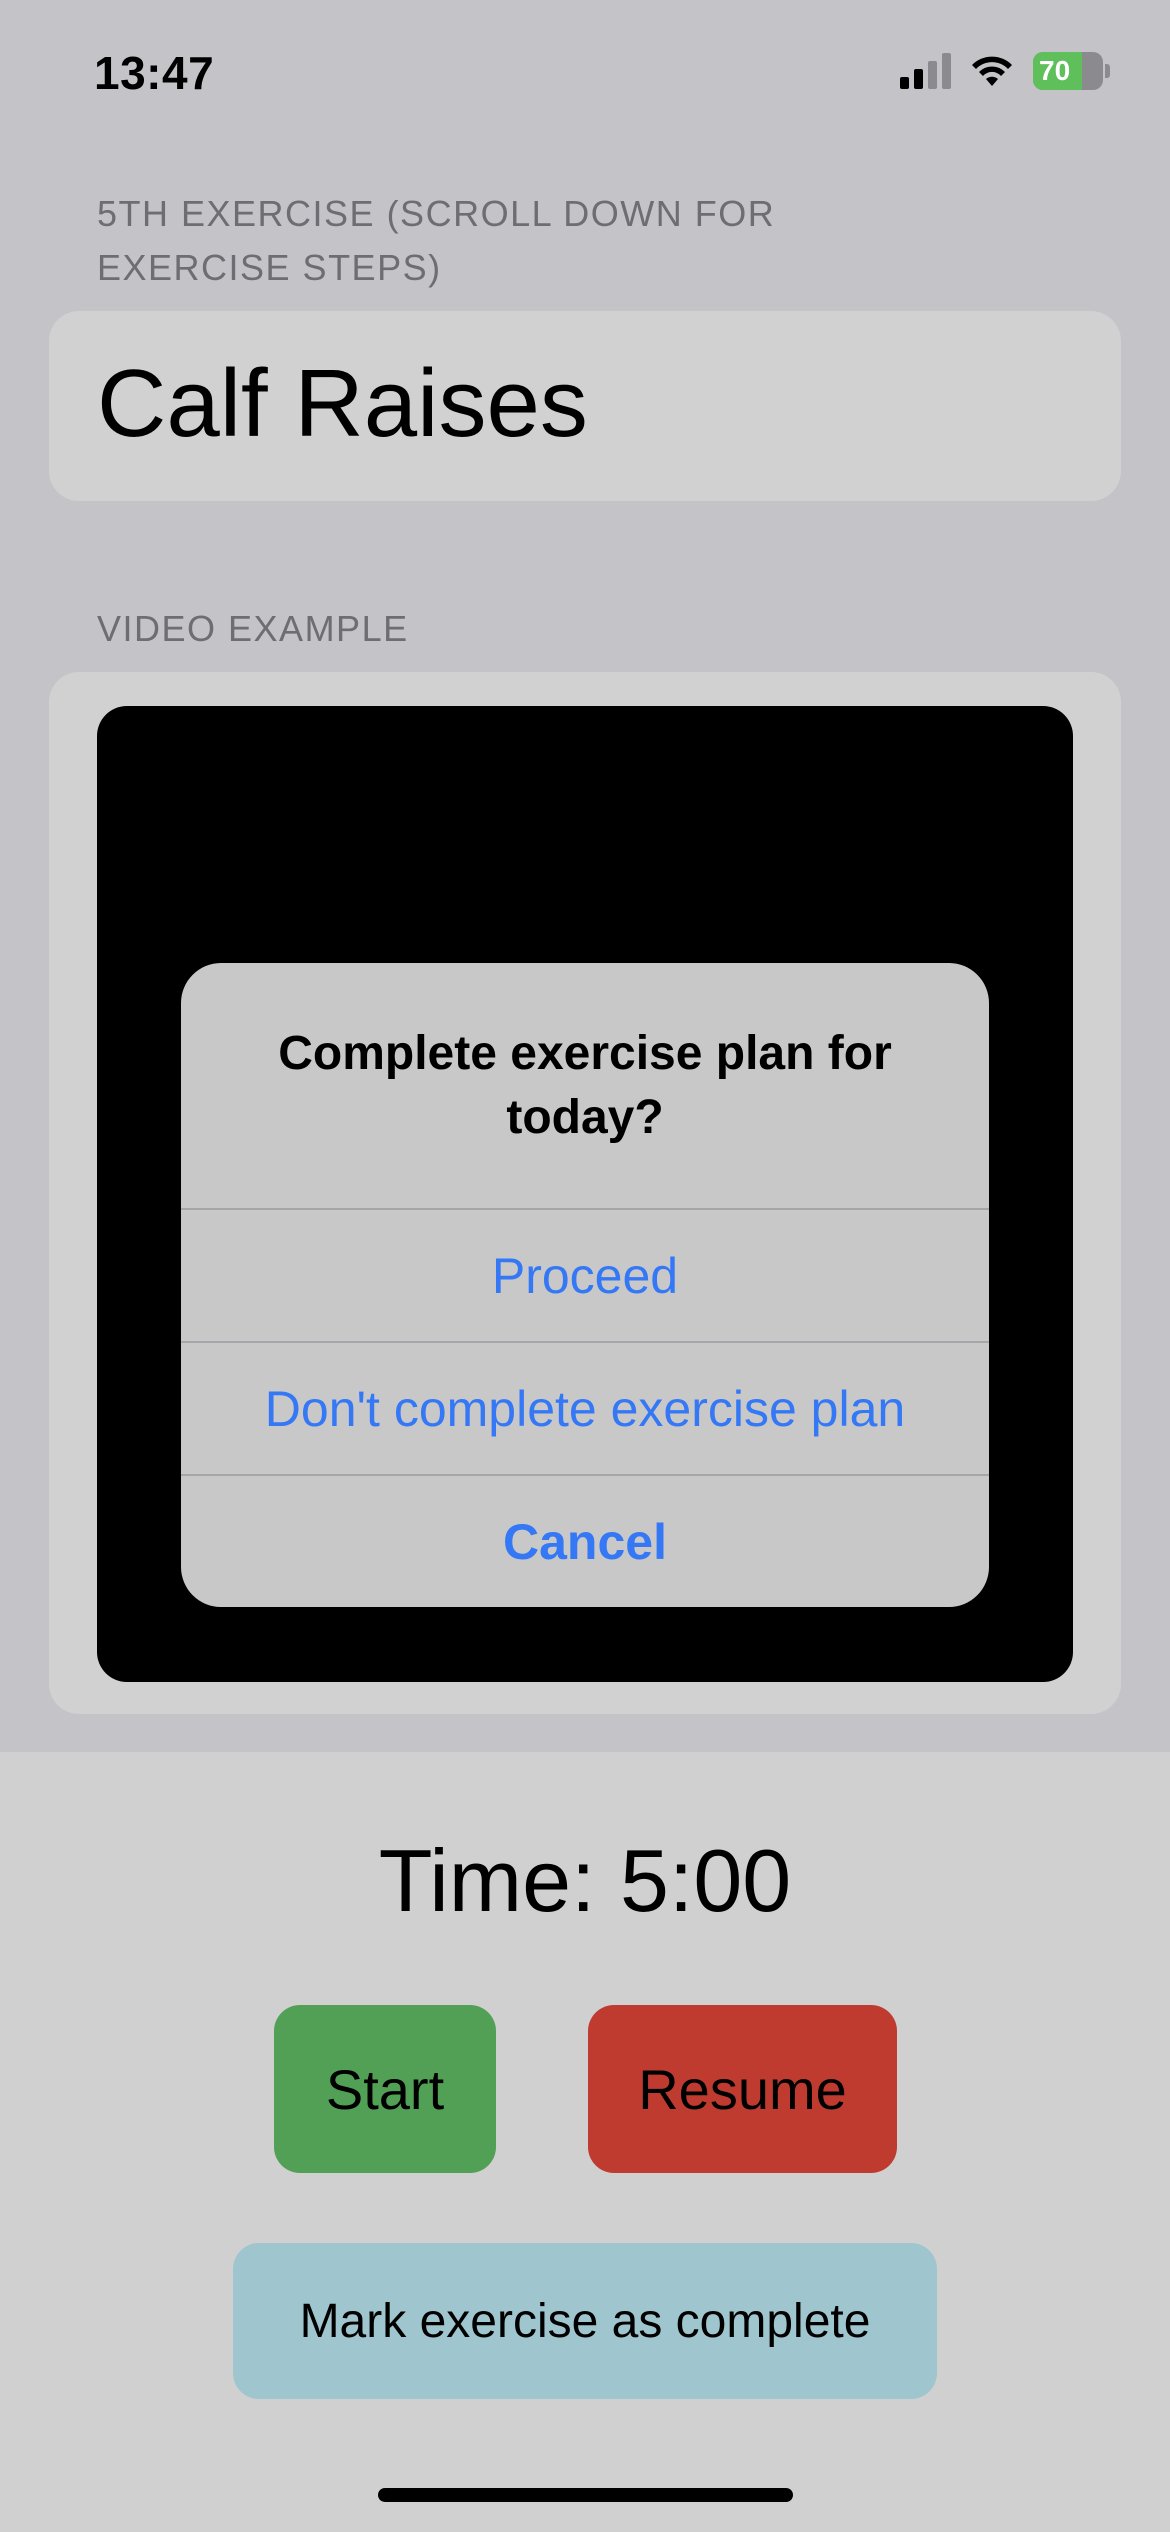 The image size is (1170, 2532). I want to click on start-button: Start, so click(385, 2089).